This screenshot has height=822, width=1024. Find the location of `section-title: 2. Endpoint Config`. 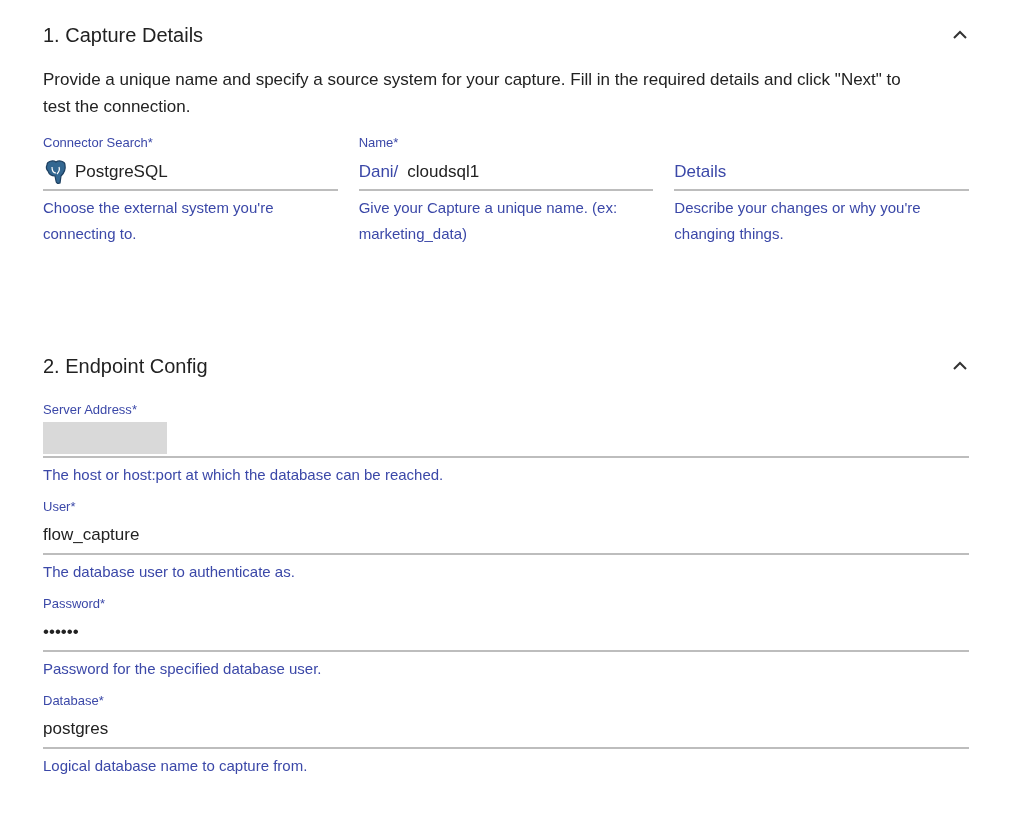

section-title: 2. Endpoint Config is located at coordinates (125, 366).